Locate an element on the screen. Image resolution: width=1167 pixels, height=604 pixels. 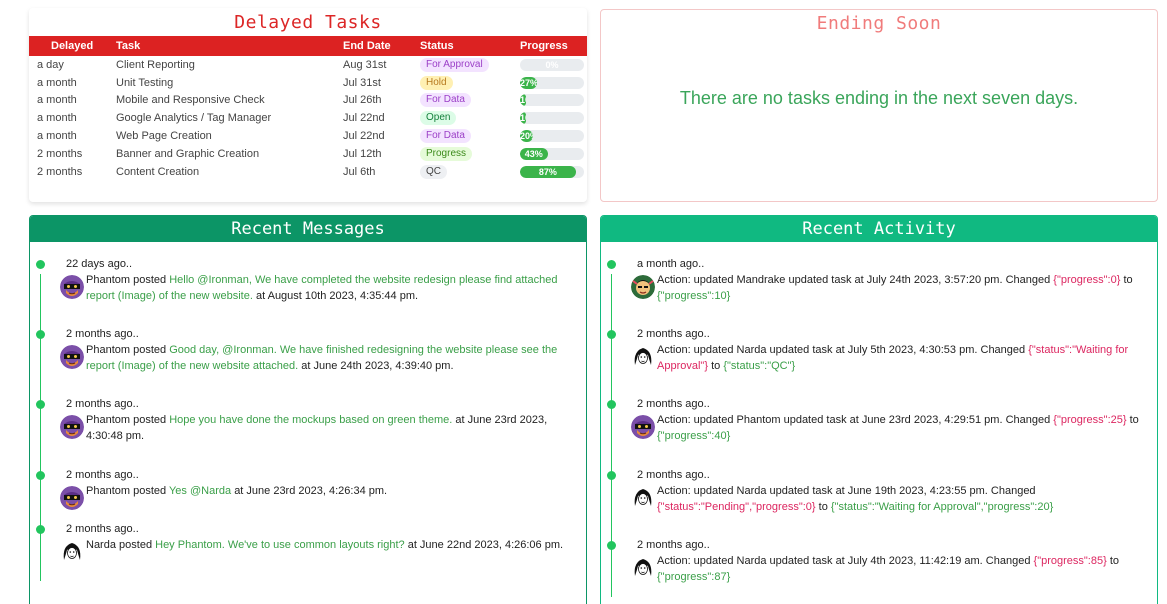
cell-progress: 10% is located at coordinates (553, 118).